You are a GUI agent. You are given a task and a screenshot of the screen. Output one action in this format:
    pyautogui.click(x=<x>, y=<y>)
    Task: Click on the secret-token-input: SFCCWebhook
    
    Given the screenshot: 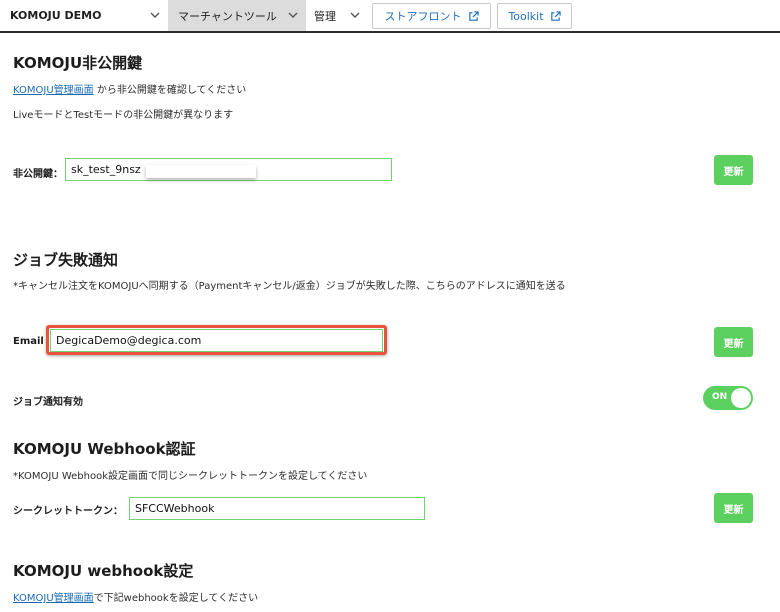 What is the action you would take?
    pyautogui.click(x=277, y=508)
    